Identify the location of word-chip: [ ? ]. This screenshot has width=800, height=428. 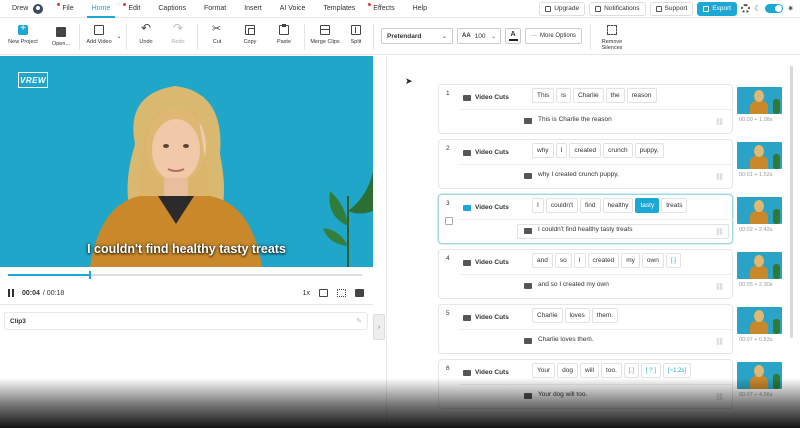
(650, 370).